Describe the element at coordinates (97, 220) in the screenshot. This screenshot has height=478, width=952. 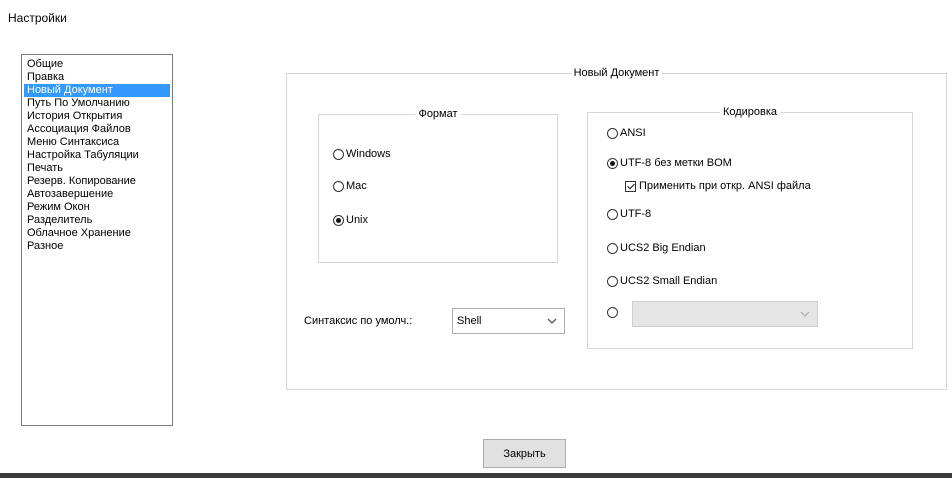
I see `sidebar-item-delimiter: Разделитель` at that location.